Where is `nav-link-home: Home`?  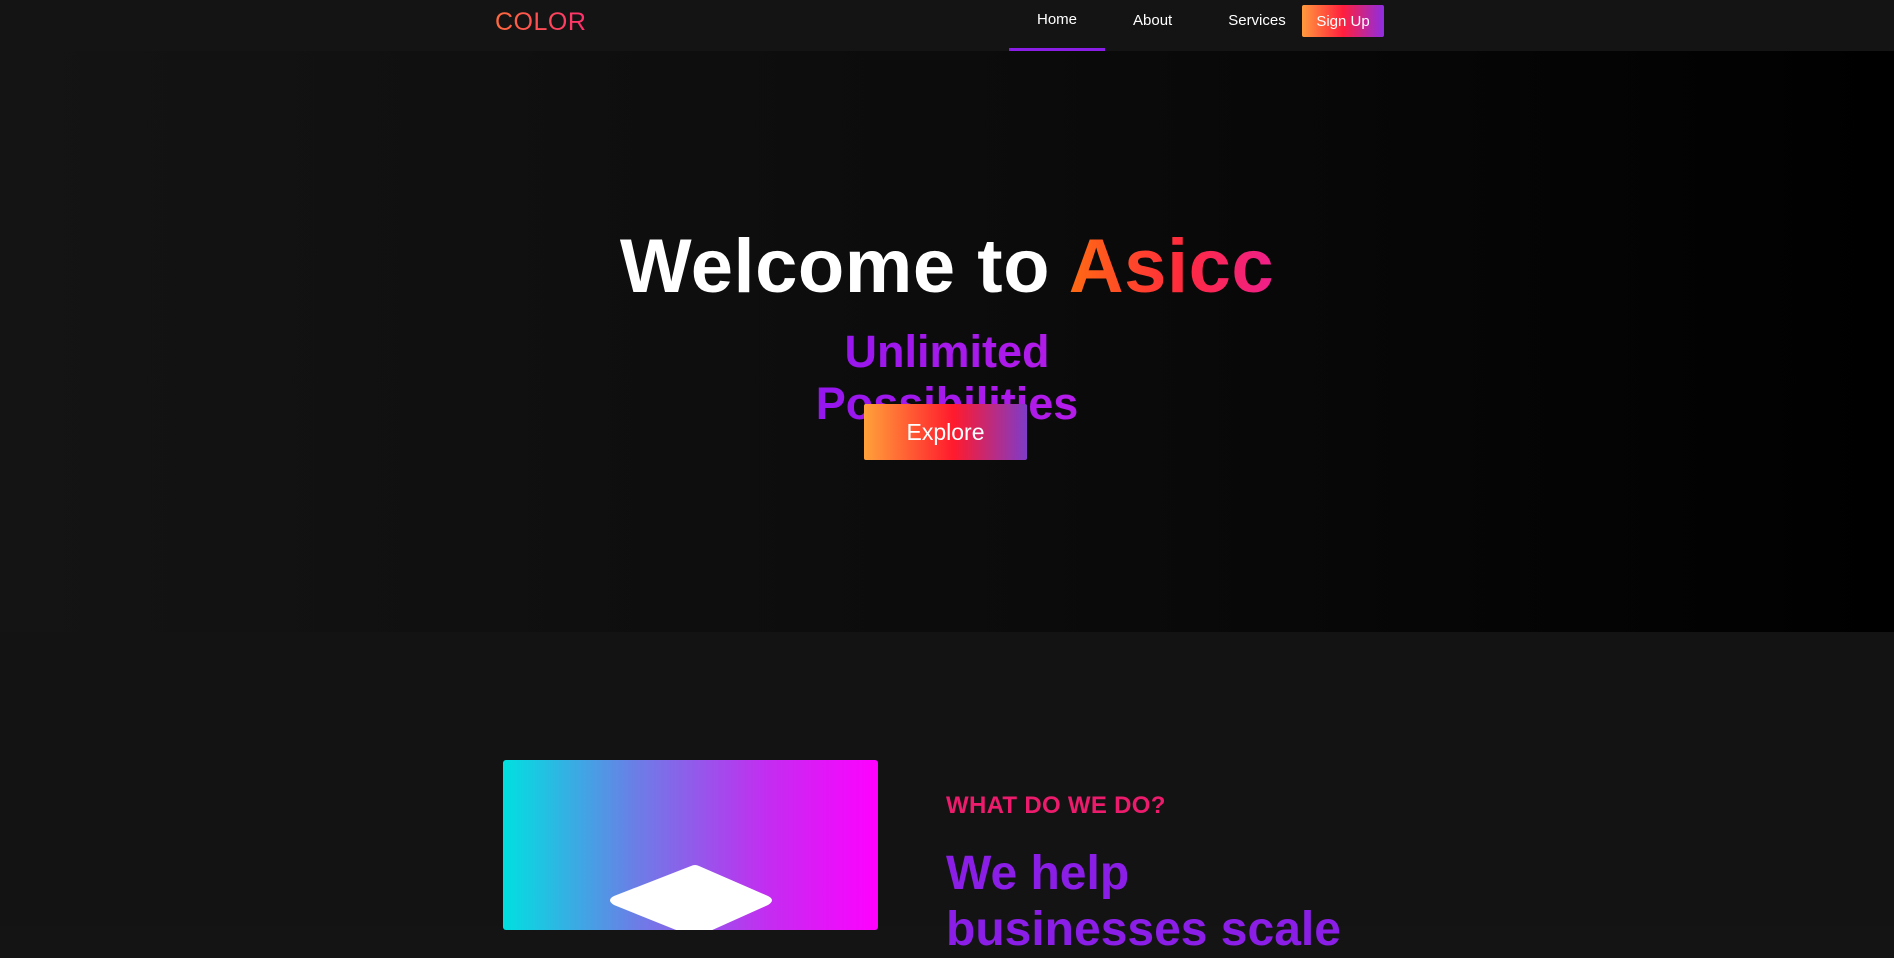 nav-link-home: Home is located at coordinates (1057, 25).